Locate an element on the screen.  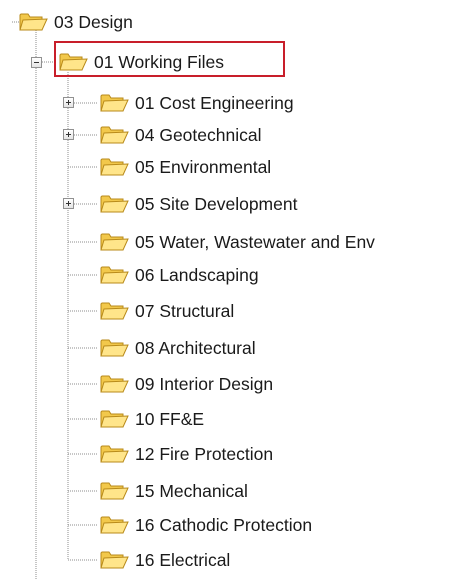
tree-node-child: 04 Geotechnical is located at coordinates (180, 135).